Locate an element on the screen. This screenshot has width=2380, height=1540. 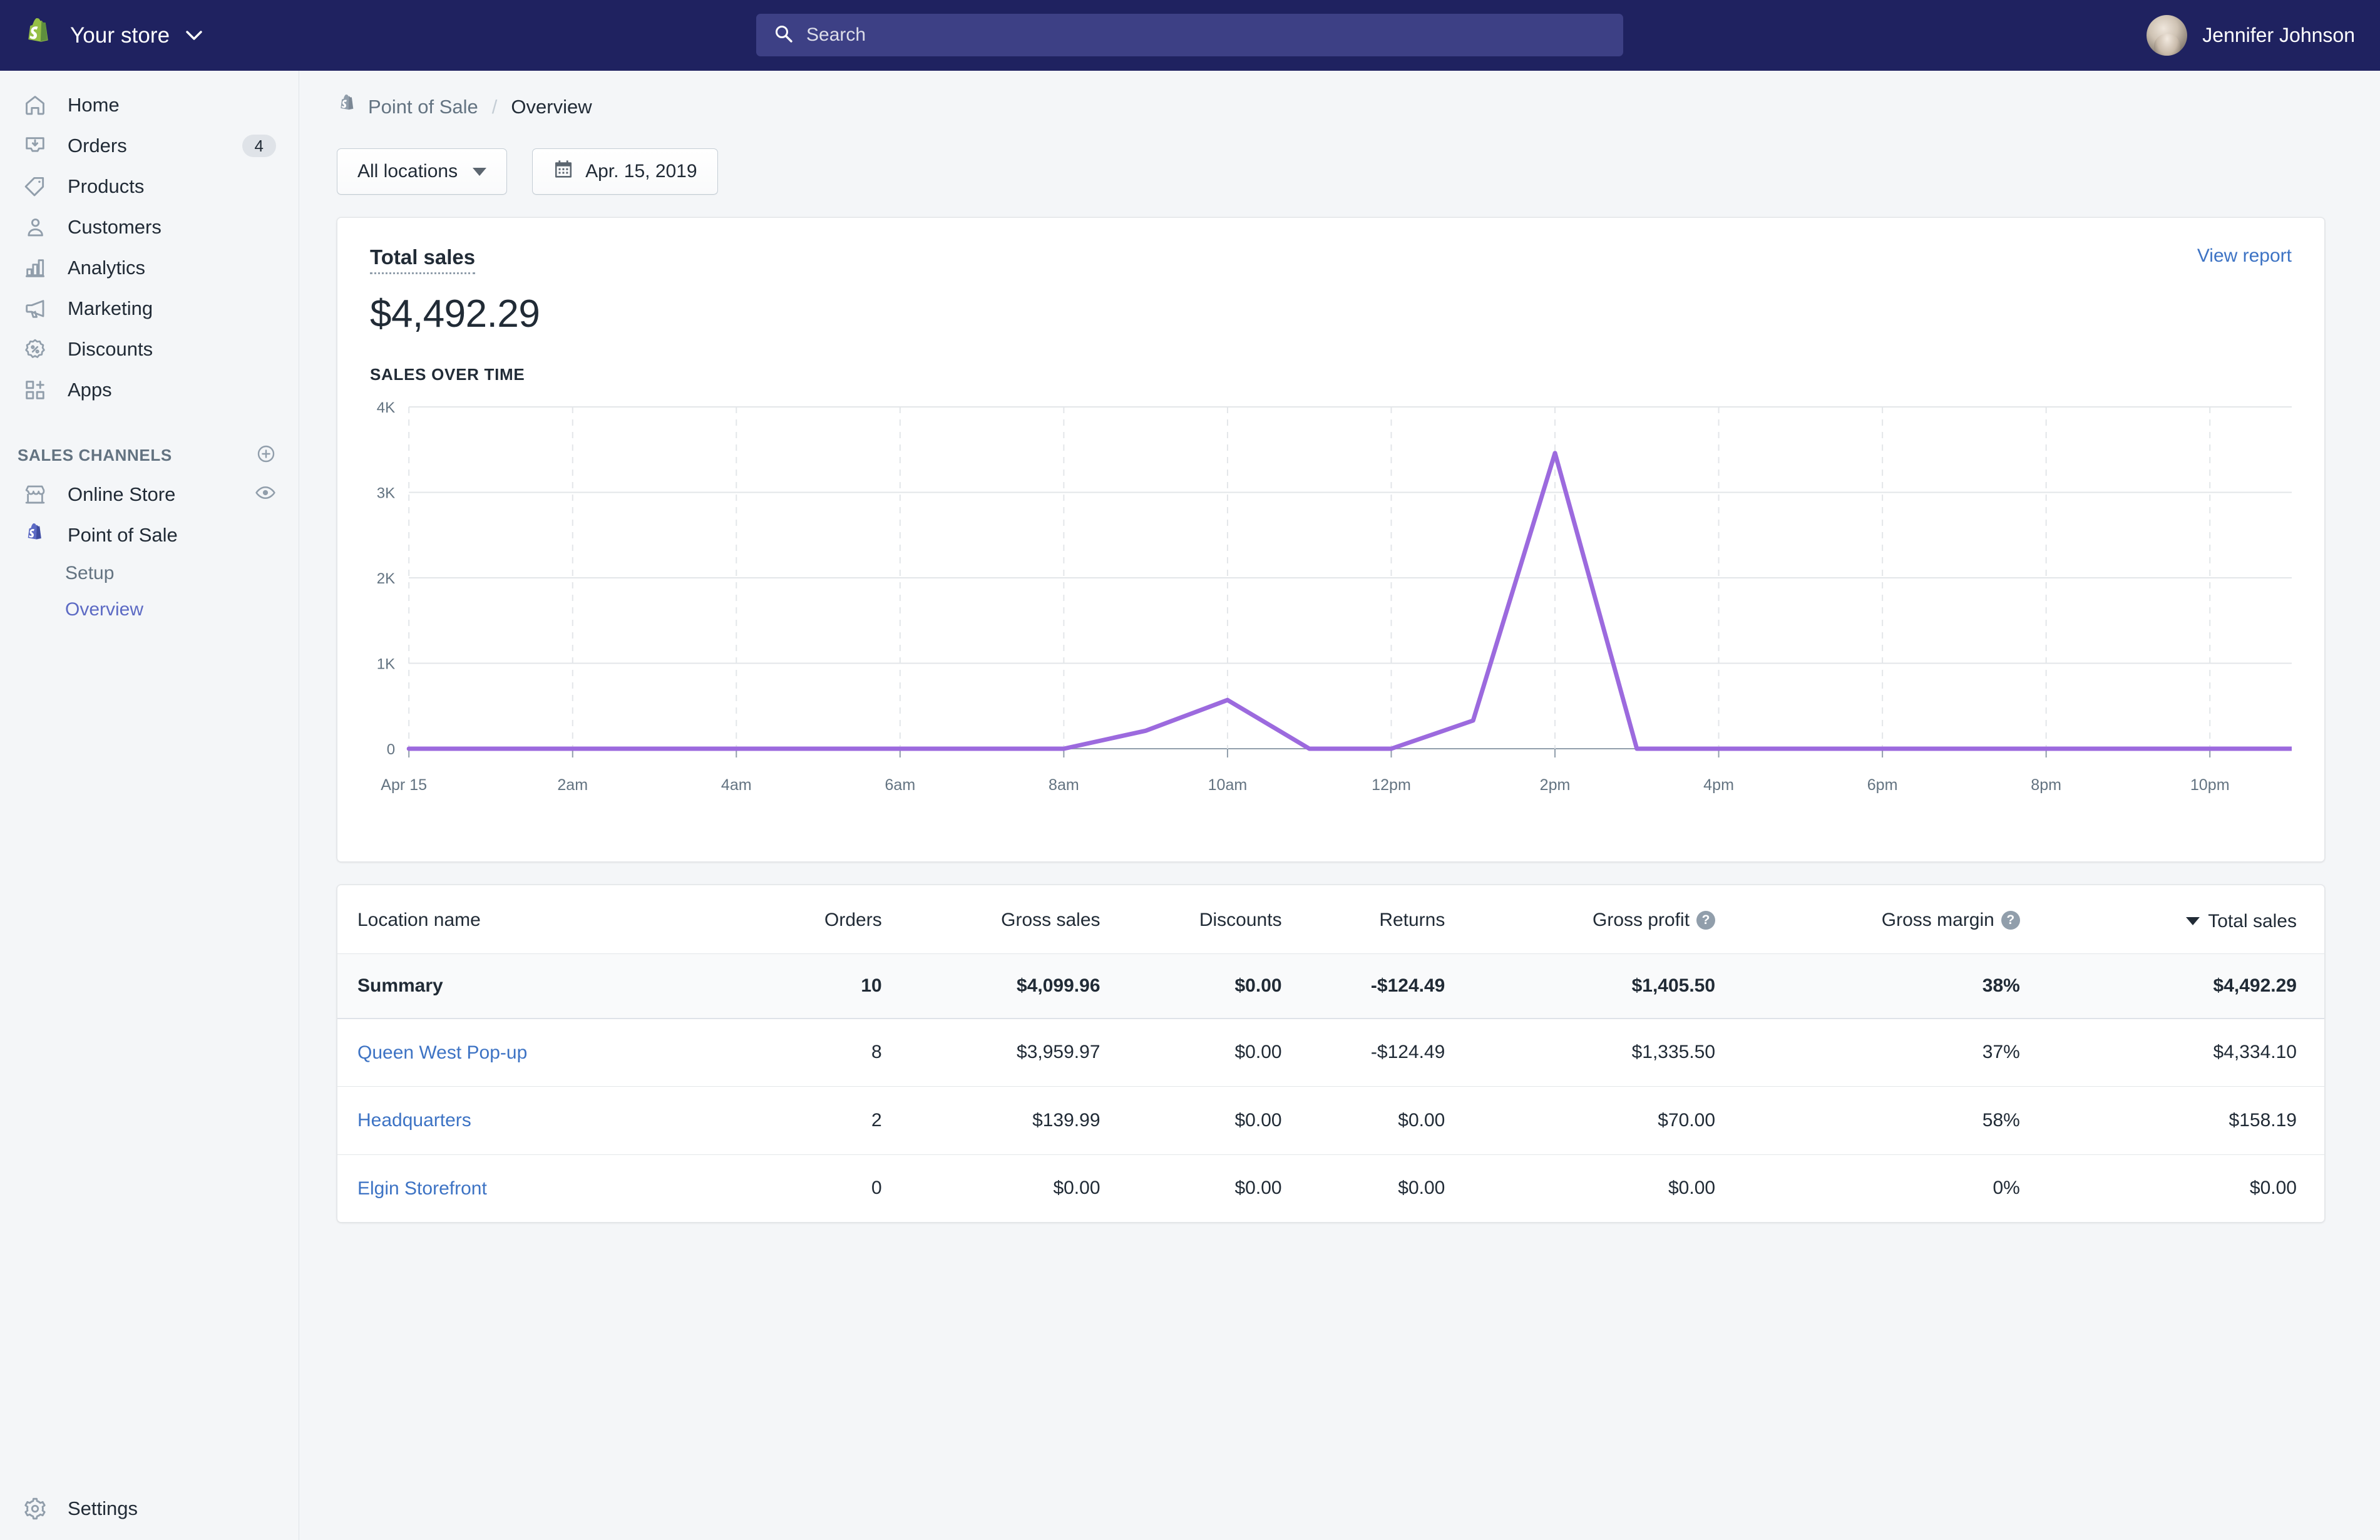
shopify-logo-icon is located at coordinates (39, 35).